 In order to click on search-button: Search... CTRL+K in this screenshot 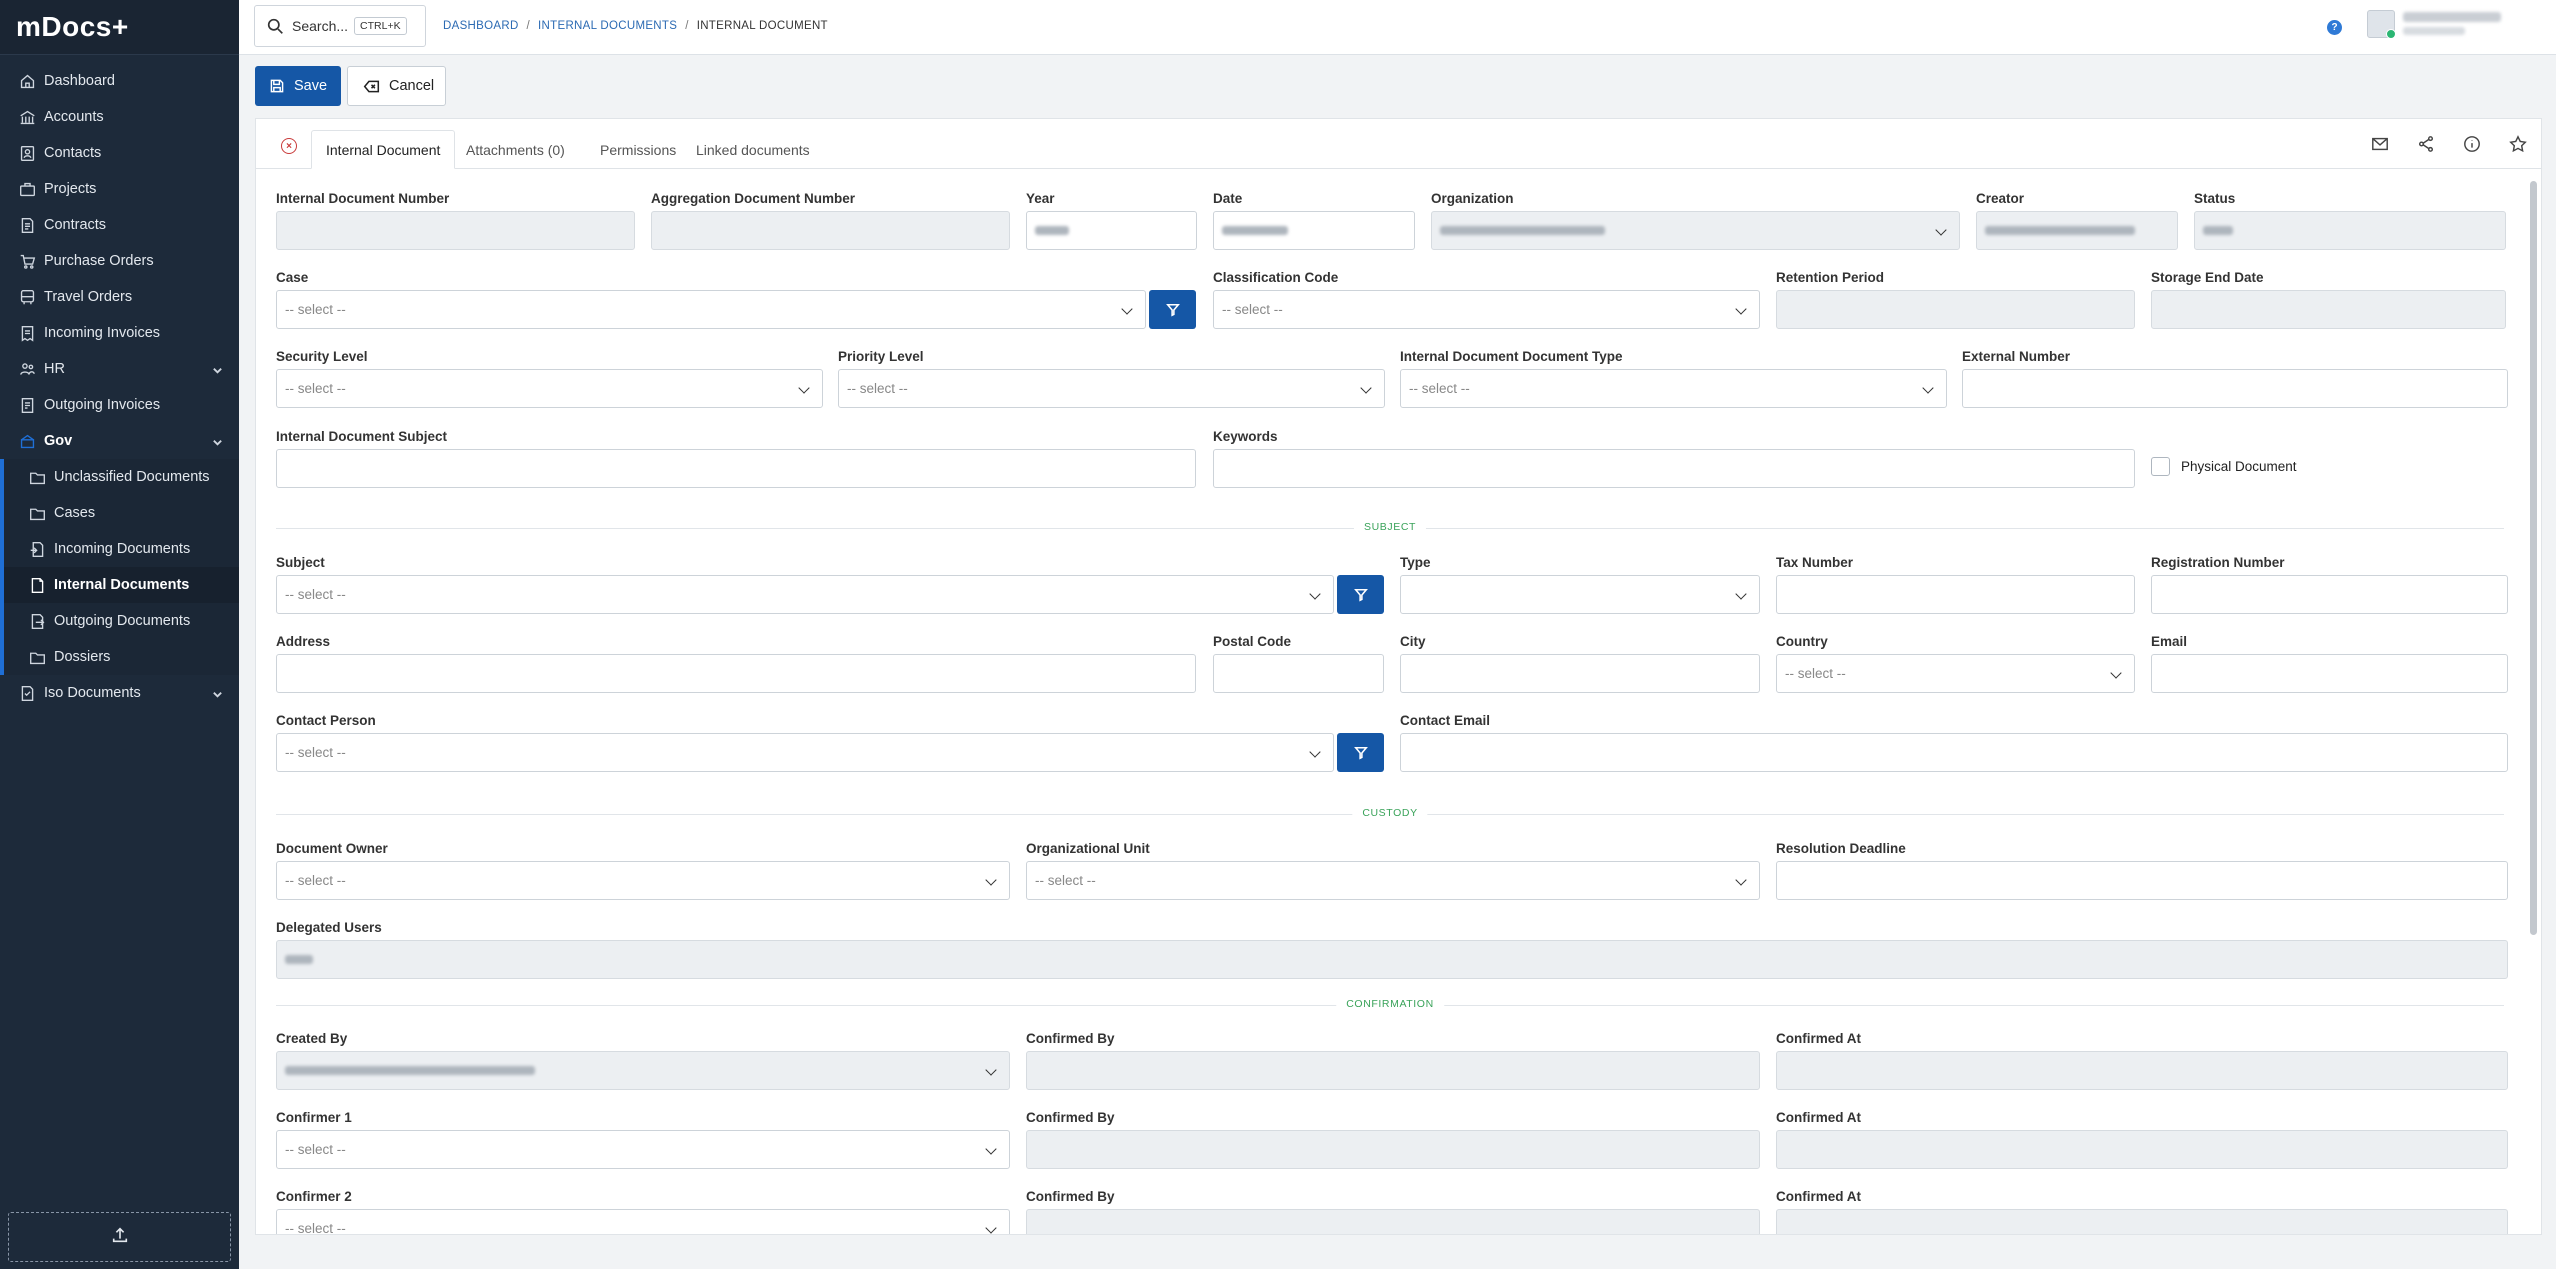, I will do `click(340, 26)`.